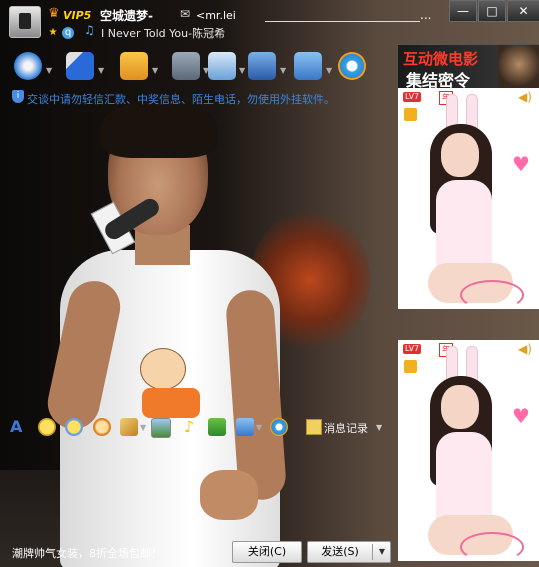 This screenshot has width=539, height=567. I want to click on window-controls: — □ ✕, so click(494, 11).